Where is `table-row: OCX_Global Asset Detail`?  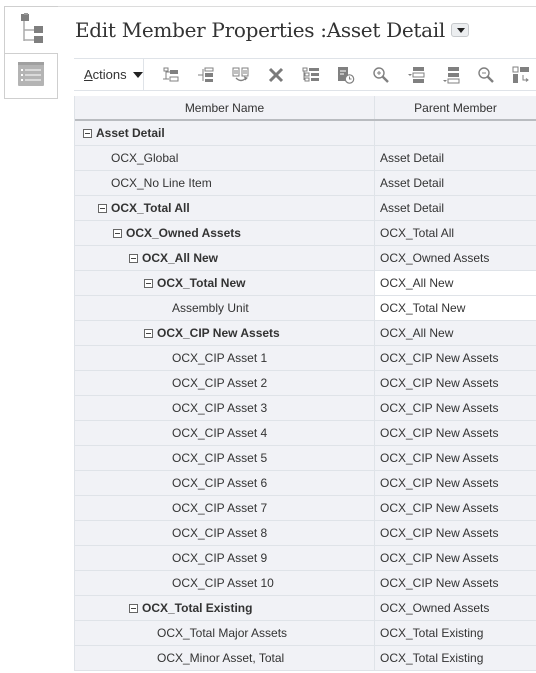
table-row: OCX_Global Asset Detail is located at coordinates (305, 158).